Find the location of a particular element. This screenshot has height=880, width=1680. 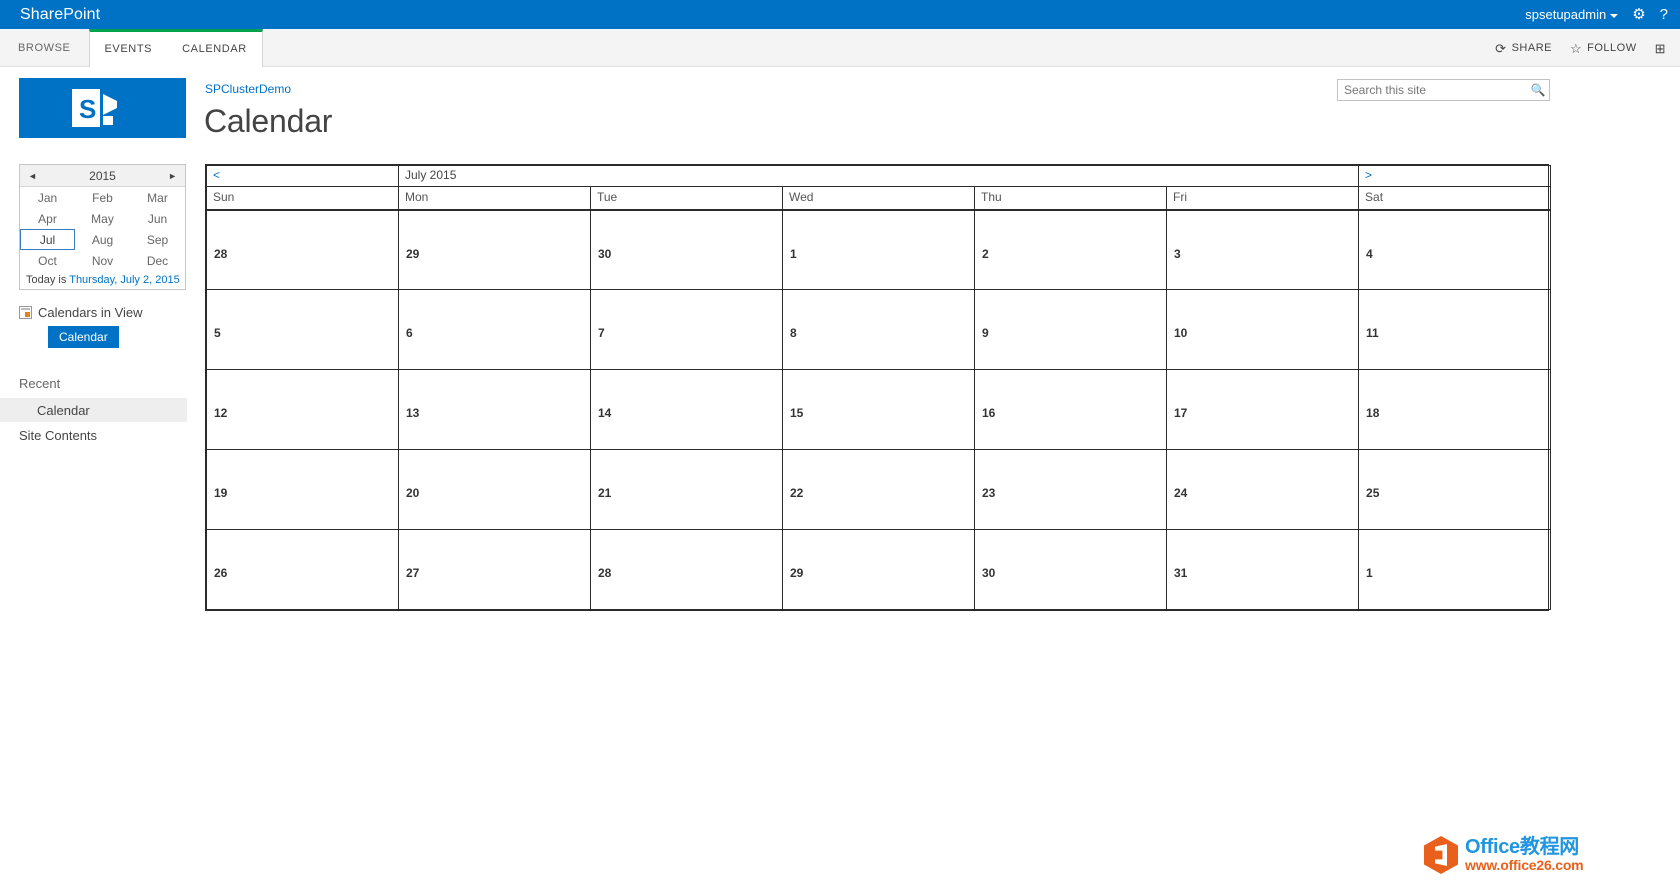

day-cell: 27 is located at coordinates (494, 569).